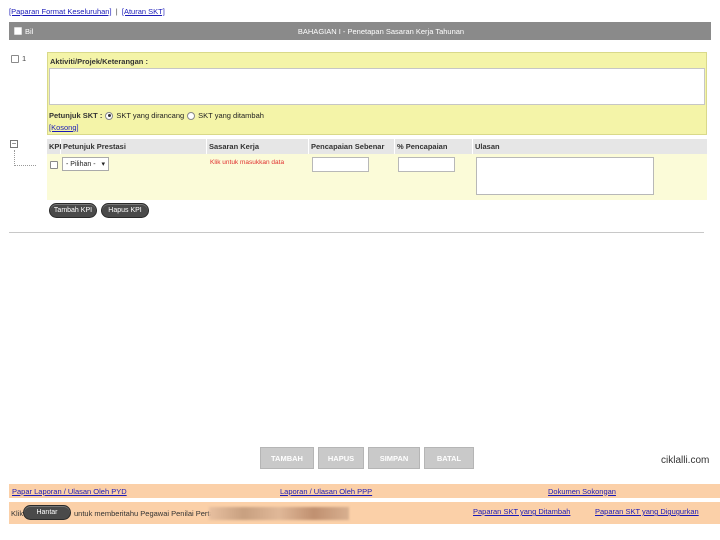  I want to click on col-peratus-pencapaian: % Pencapaian, so click(434, 146).